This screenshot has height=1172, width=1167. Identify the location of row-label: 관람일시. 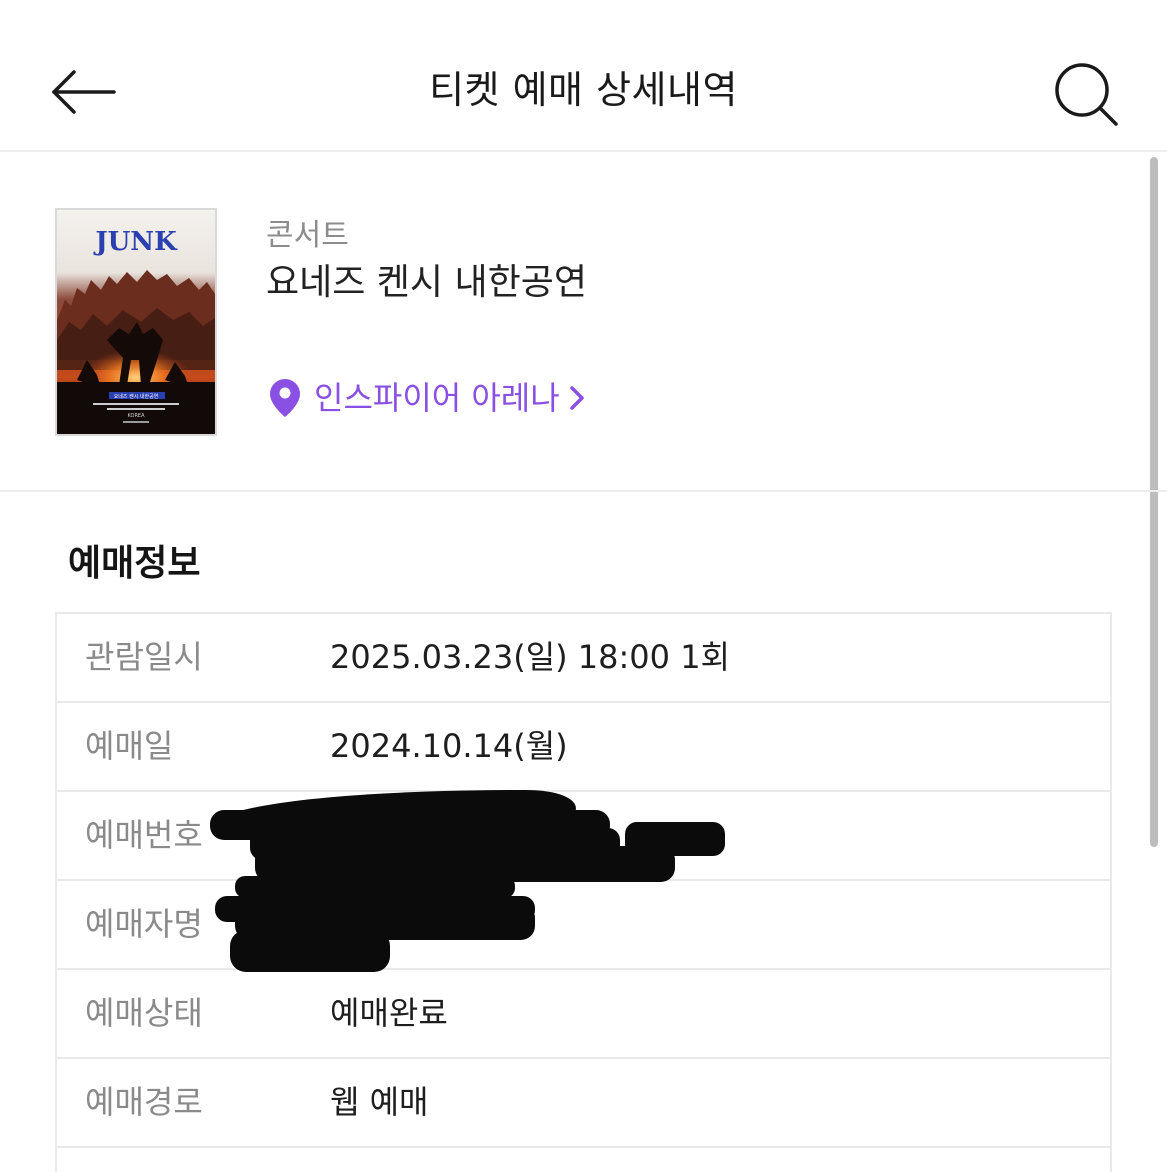
(144, 657).